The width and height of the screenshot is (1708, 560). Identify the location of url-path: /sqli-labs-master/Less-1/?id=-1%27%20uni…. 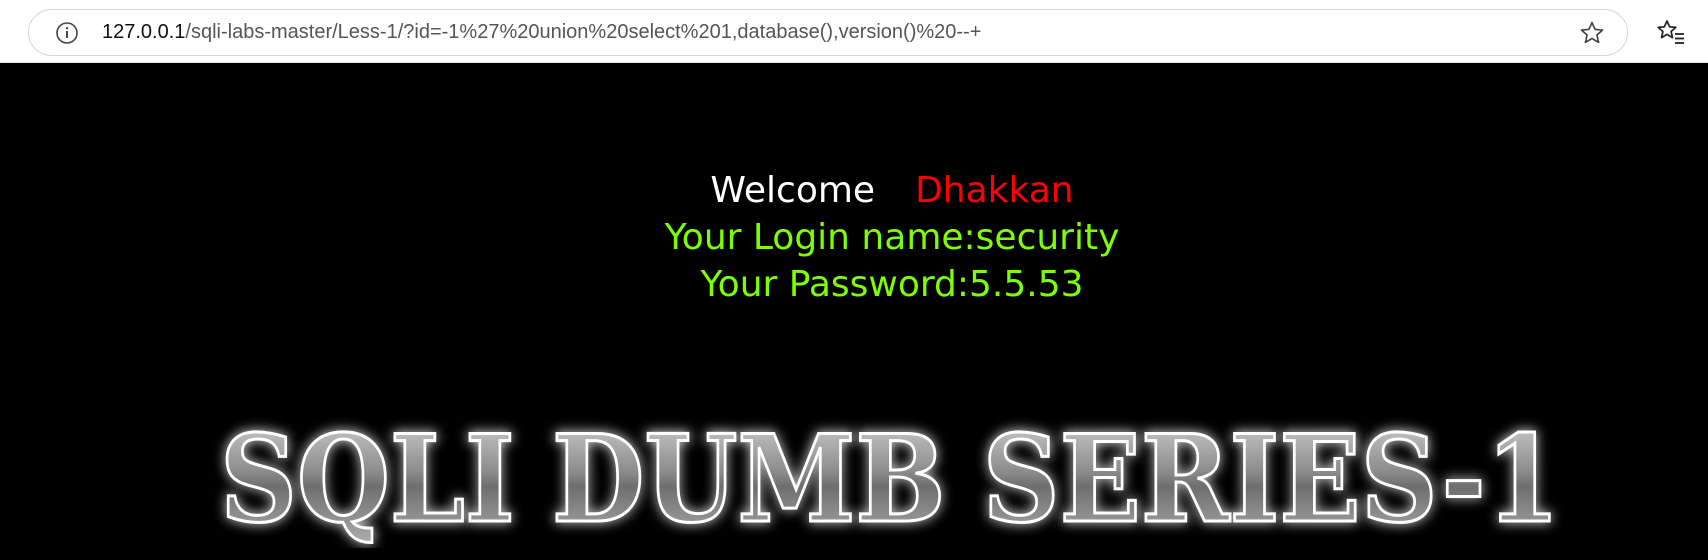
(583, 32).